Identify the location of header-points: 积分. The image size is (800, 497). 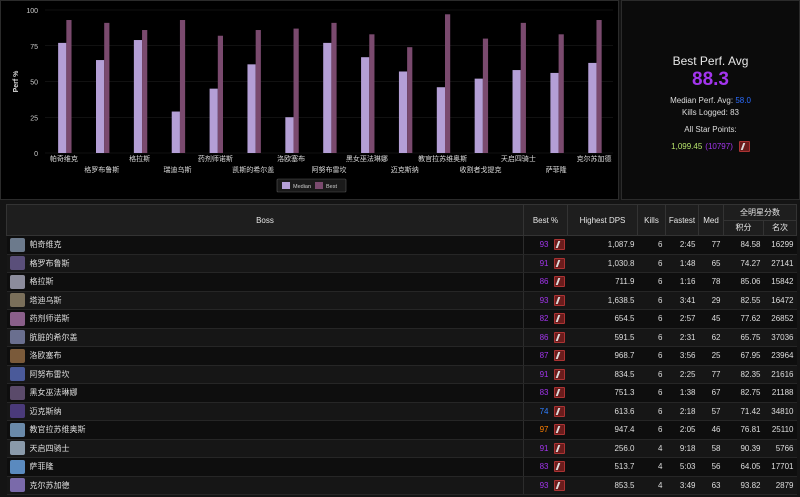
(743, 227).